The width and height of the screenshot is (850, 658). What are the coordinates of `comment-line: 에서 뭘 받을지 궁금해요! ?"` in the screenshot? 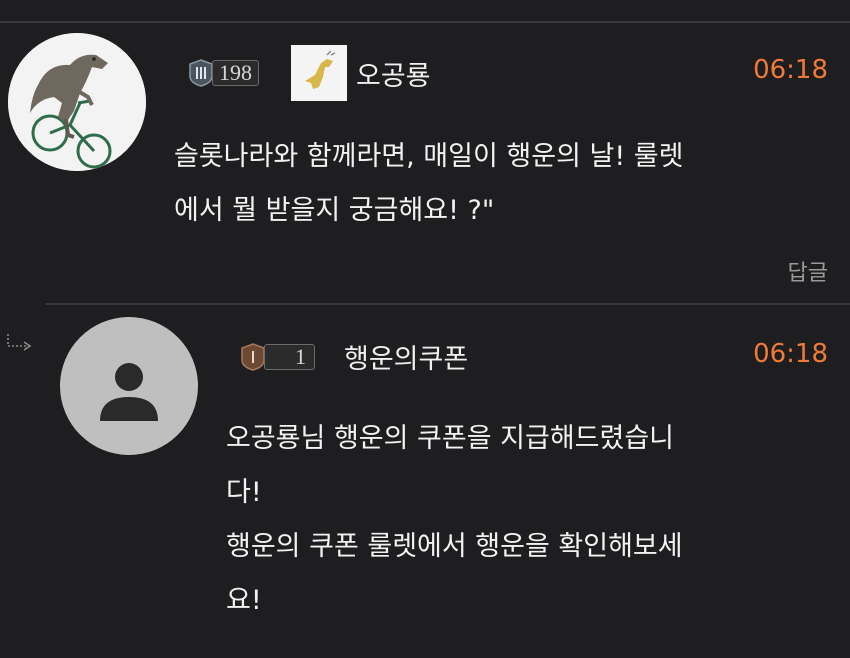 It's located at (334, 210).